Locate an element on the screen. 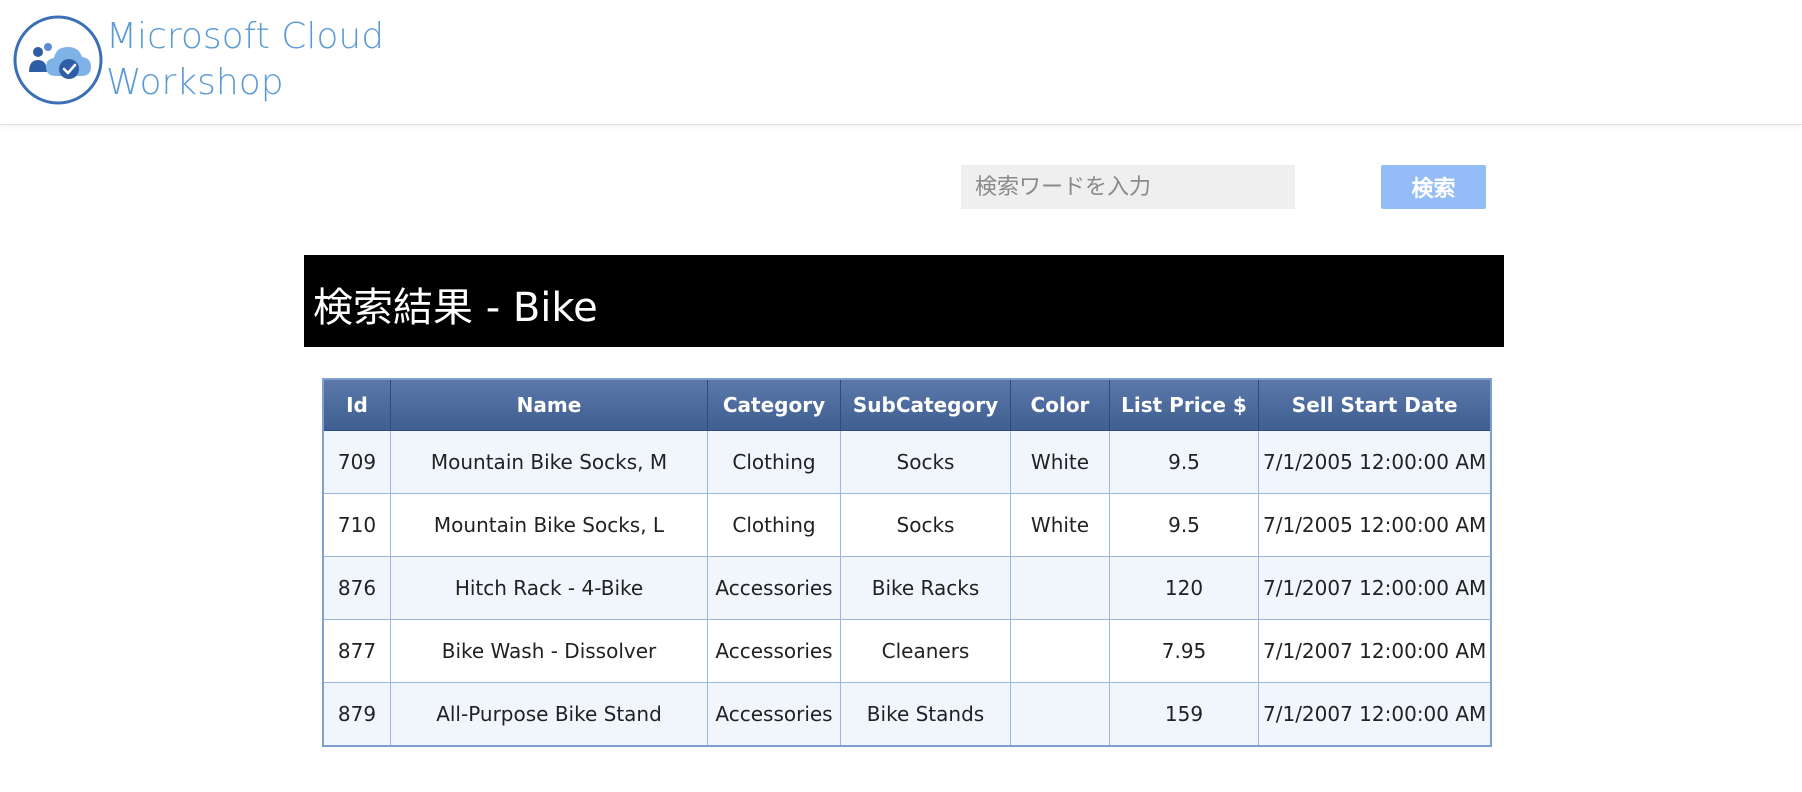 Image resolution: width=1802 pixels, height=792 pixels. cell-id: 876 is located at coordinates (356, 588).